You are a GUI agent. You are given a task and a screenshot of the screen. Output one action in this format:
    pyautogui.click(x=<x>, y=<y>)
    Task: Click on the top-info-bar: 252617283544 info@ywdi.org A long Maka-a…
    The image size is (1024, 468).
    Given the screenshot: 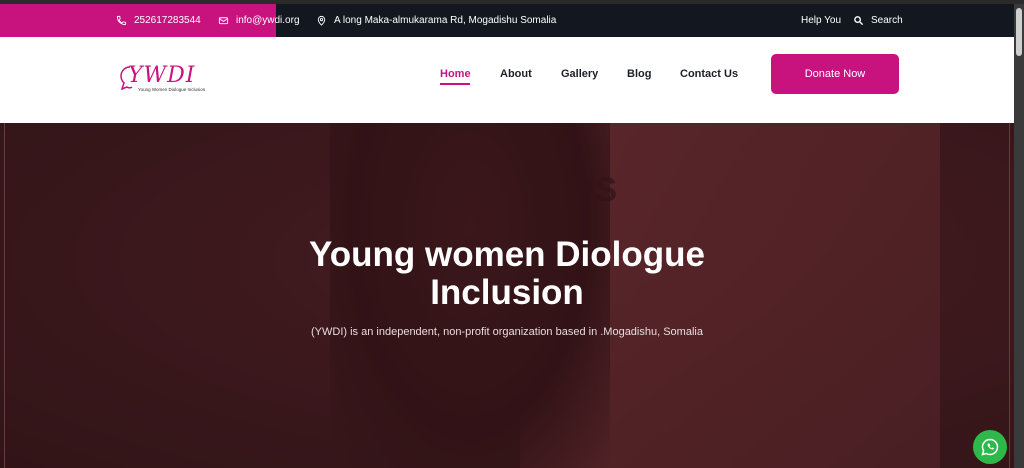 What is the action you would take?
    pyautogui.click(x=507, y=20)
    